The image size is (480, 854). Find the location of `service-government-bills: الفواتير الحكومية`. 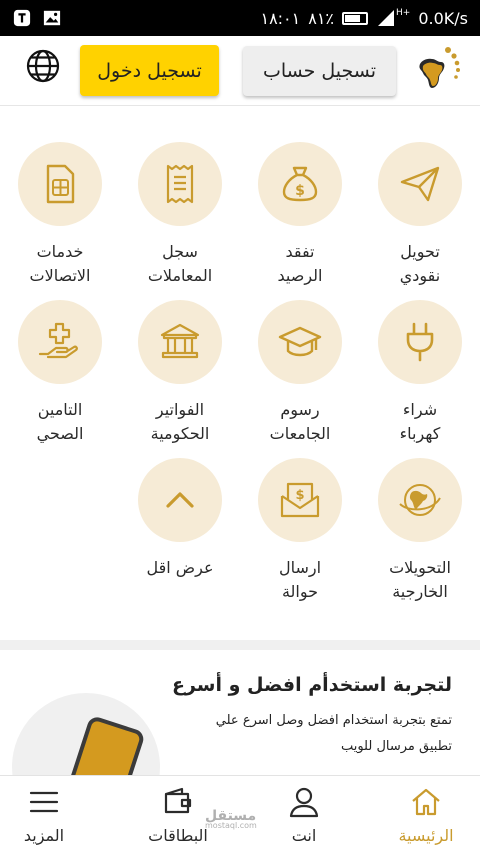

service-government-bills: الفواتير الحكومية is located at coordinates (180, 373).